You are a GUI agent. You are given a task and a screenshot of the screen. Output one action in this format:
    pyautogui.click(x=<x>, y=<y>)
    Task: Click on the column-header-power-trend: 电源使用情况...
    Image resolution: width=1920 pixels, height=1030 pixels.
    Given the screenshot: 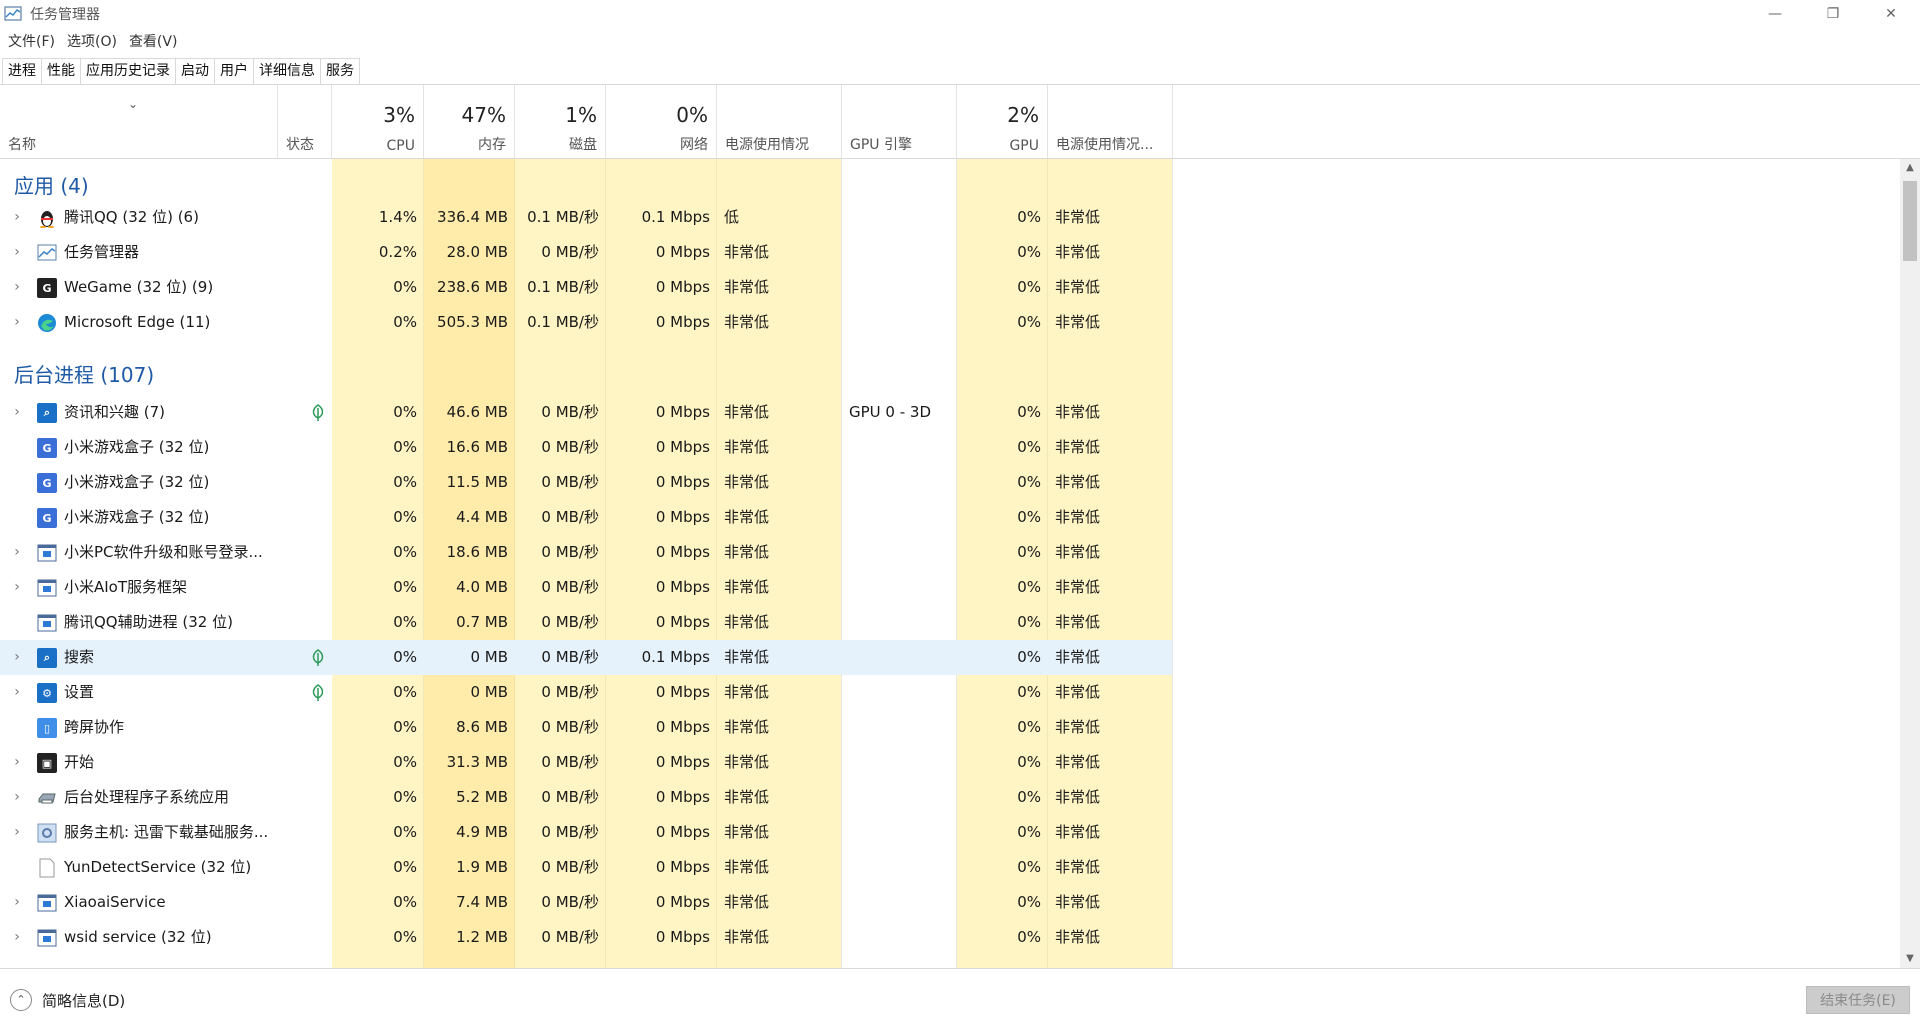 What is the action you would take?
    pyautogui.click(x=1110, y=121)
    